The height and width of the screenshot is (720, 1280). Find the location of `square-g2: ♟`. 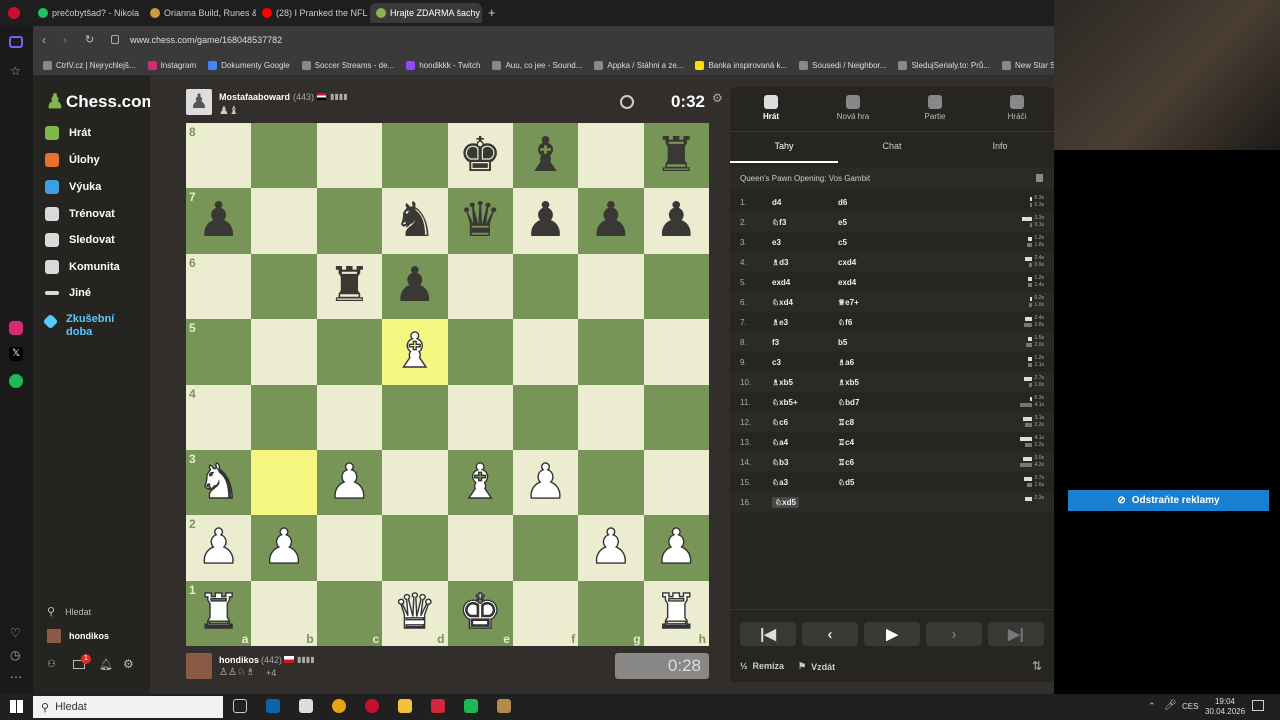

square-g2: ♟ is located at coordinates (611, 548).